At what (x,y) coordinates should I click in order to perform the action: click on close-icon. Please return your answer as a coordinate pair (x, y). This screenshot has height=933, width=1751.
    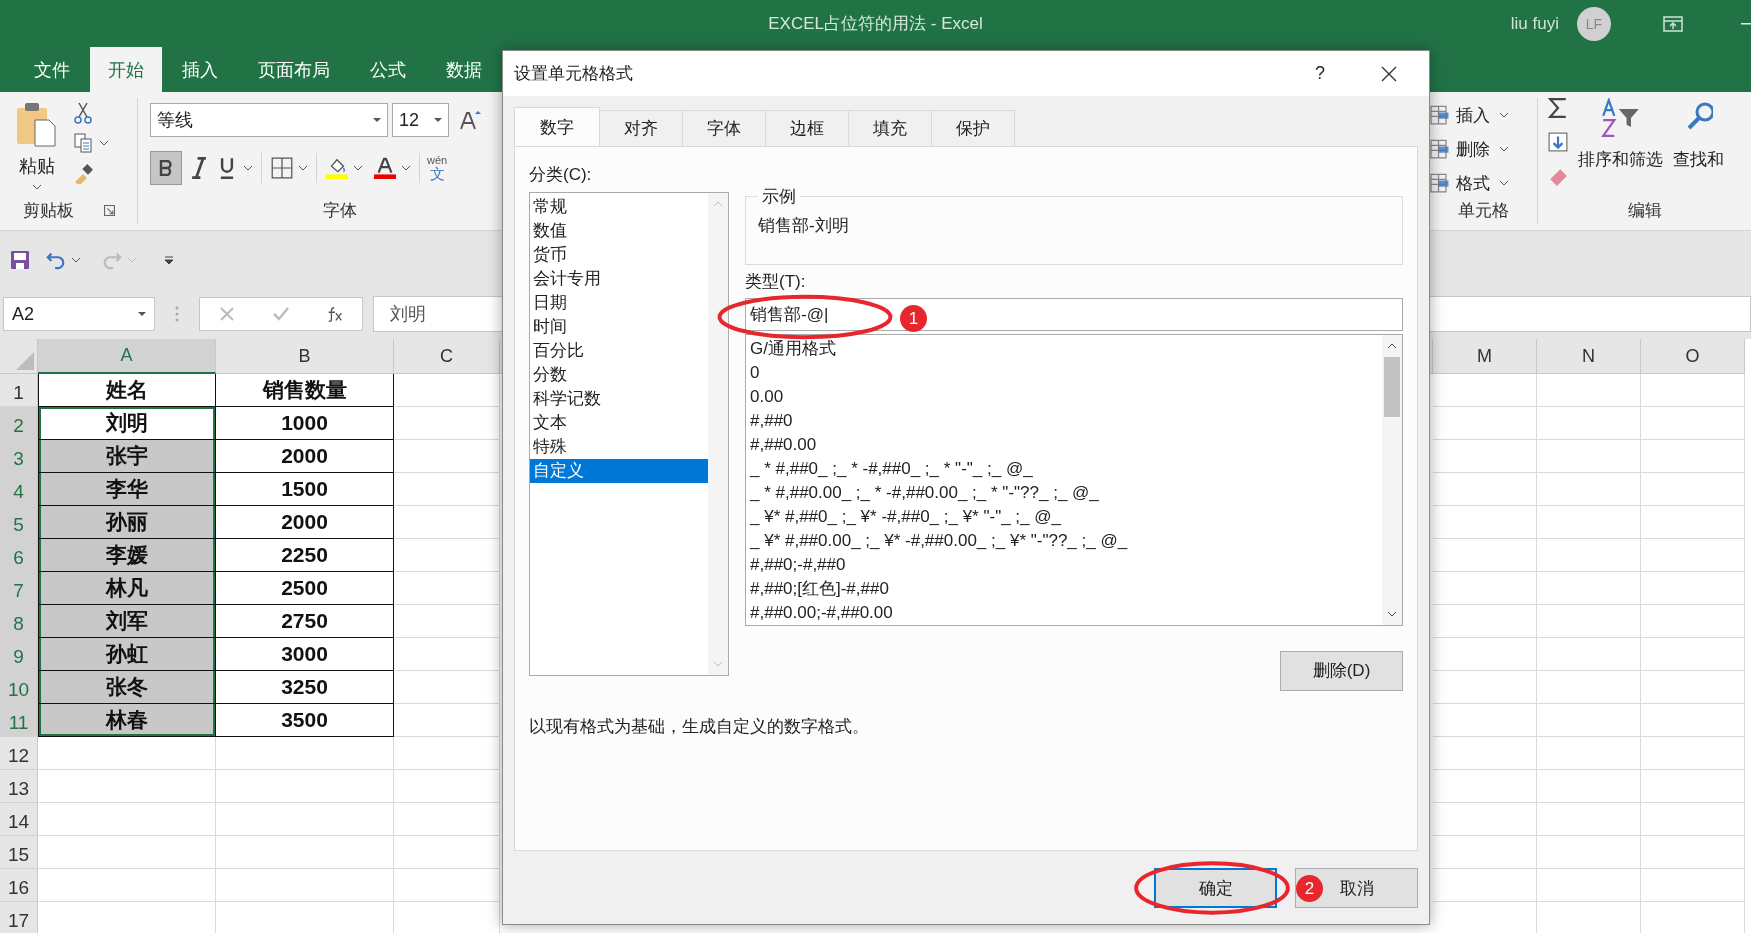
    Looking at the image, I should click on (1389, 73).